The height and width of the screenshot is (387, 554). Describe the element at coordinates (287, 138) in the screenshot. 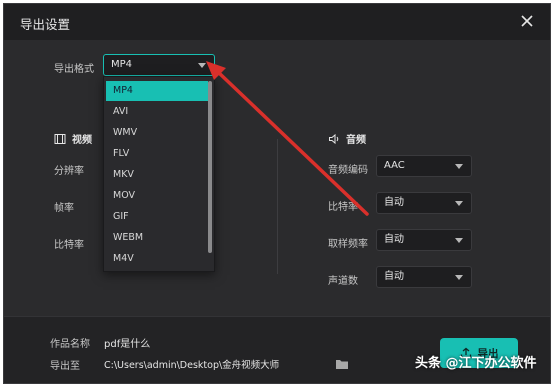

I see `annotation-arrow` at that location.